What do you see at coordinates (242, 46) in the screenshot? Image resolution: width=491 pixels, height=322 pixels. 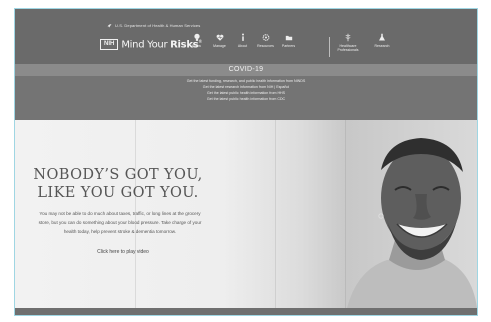 I see `nav-item-label: About` at bounding box center [242, 46].